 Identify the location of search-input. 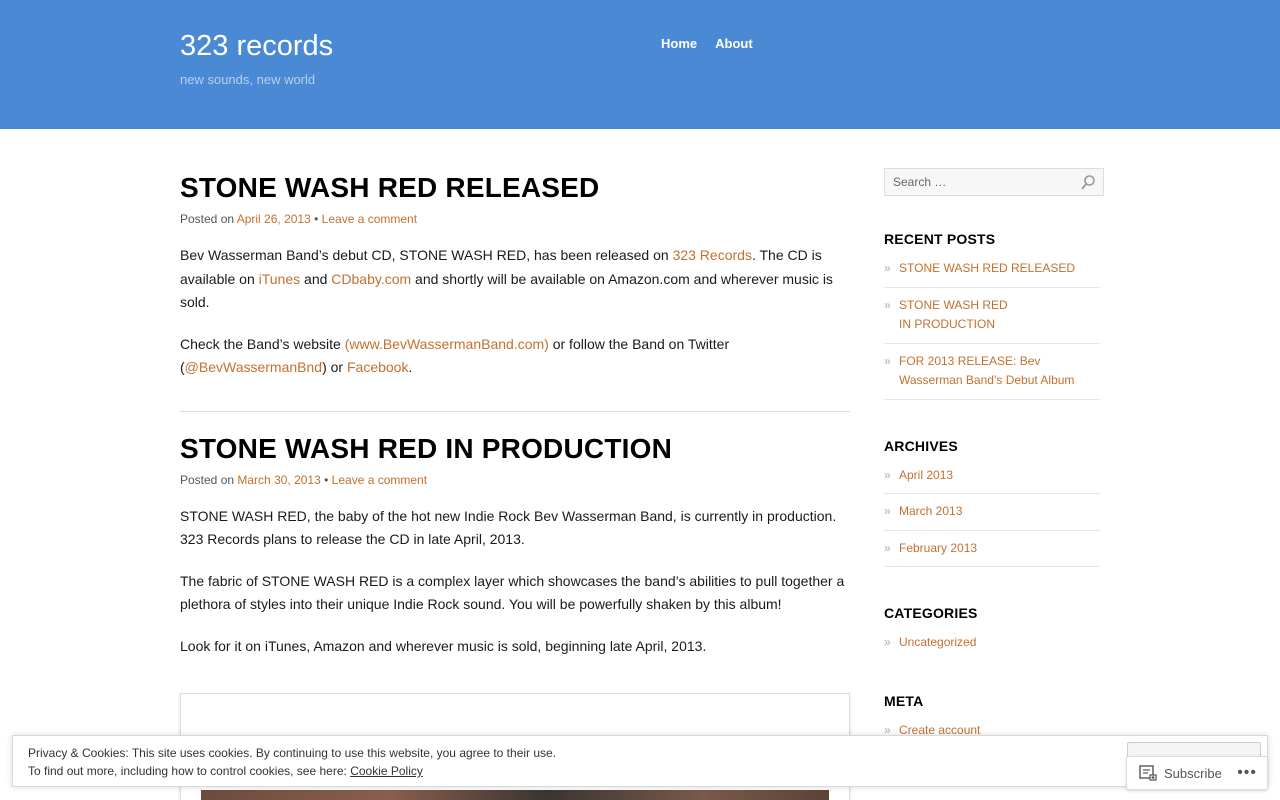
(980, 182).